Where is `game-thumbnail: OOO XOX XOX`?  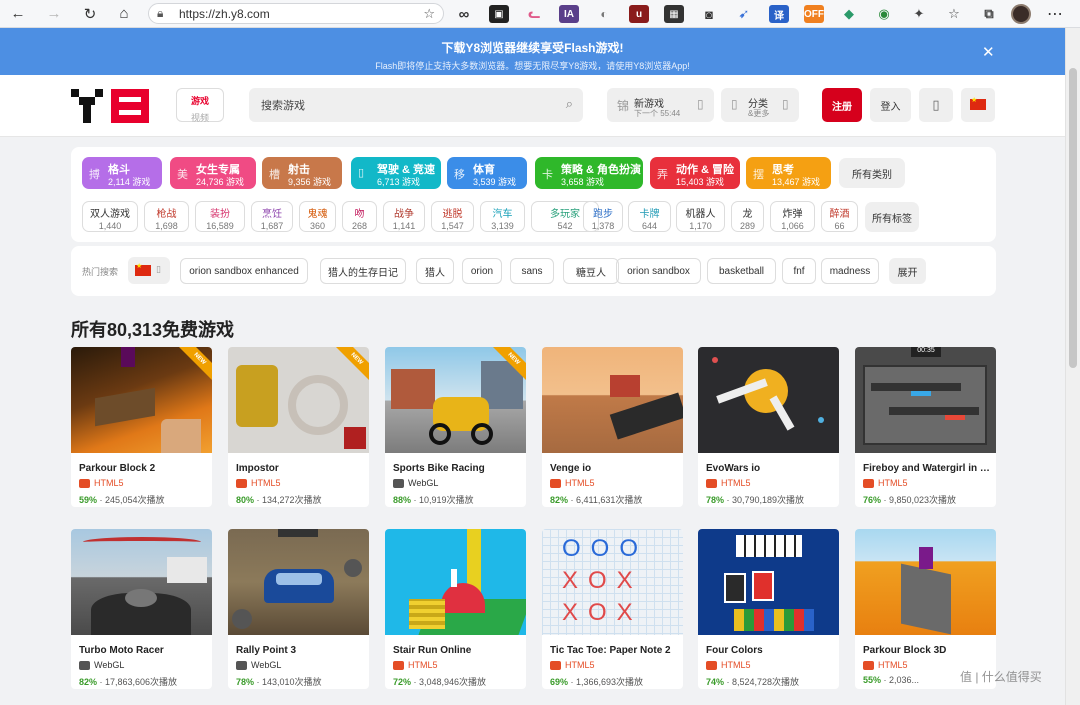
game-thumbnail: OOO XOX XOX is located at coordinates (612, 582).